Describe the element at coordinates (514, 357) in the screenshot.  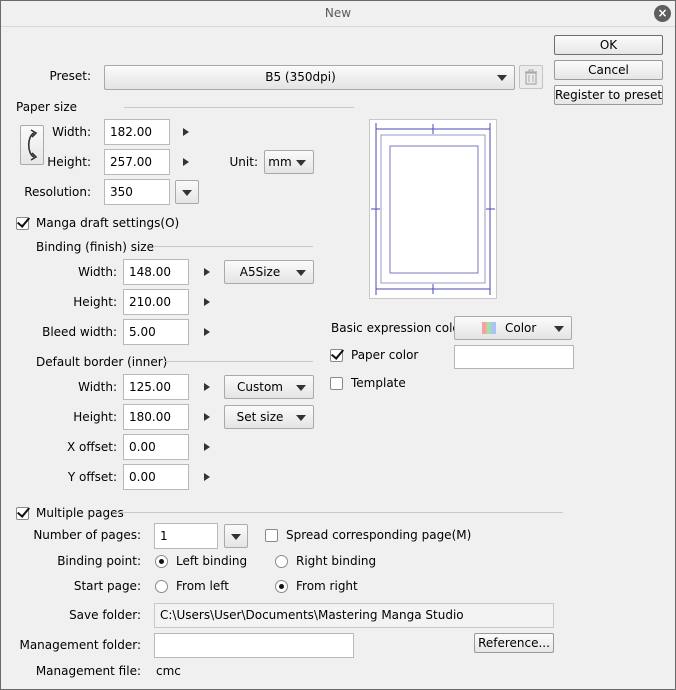
I see `paper-color-swatch` at that location.